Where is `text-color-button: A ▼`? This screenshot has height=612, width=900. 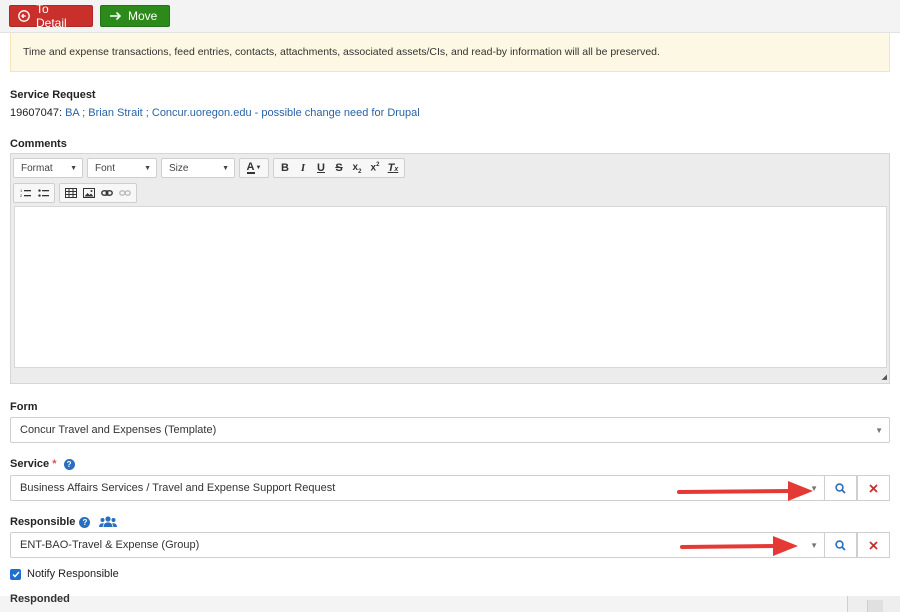
text-color-button: A ▼ is located at coordinates (254, 168).